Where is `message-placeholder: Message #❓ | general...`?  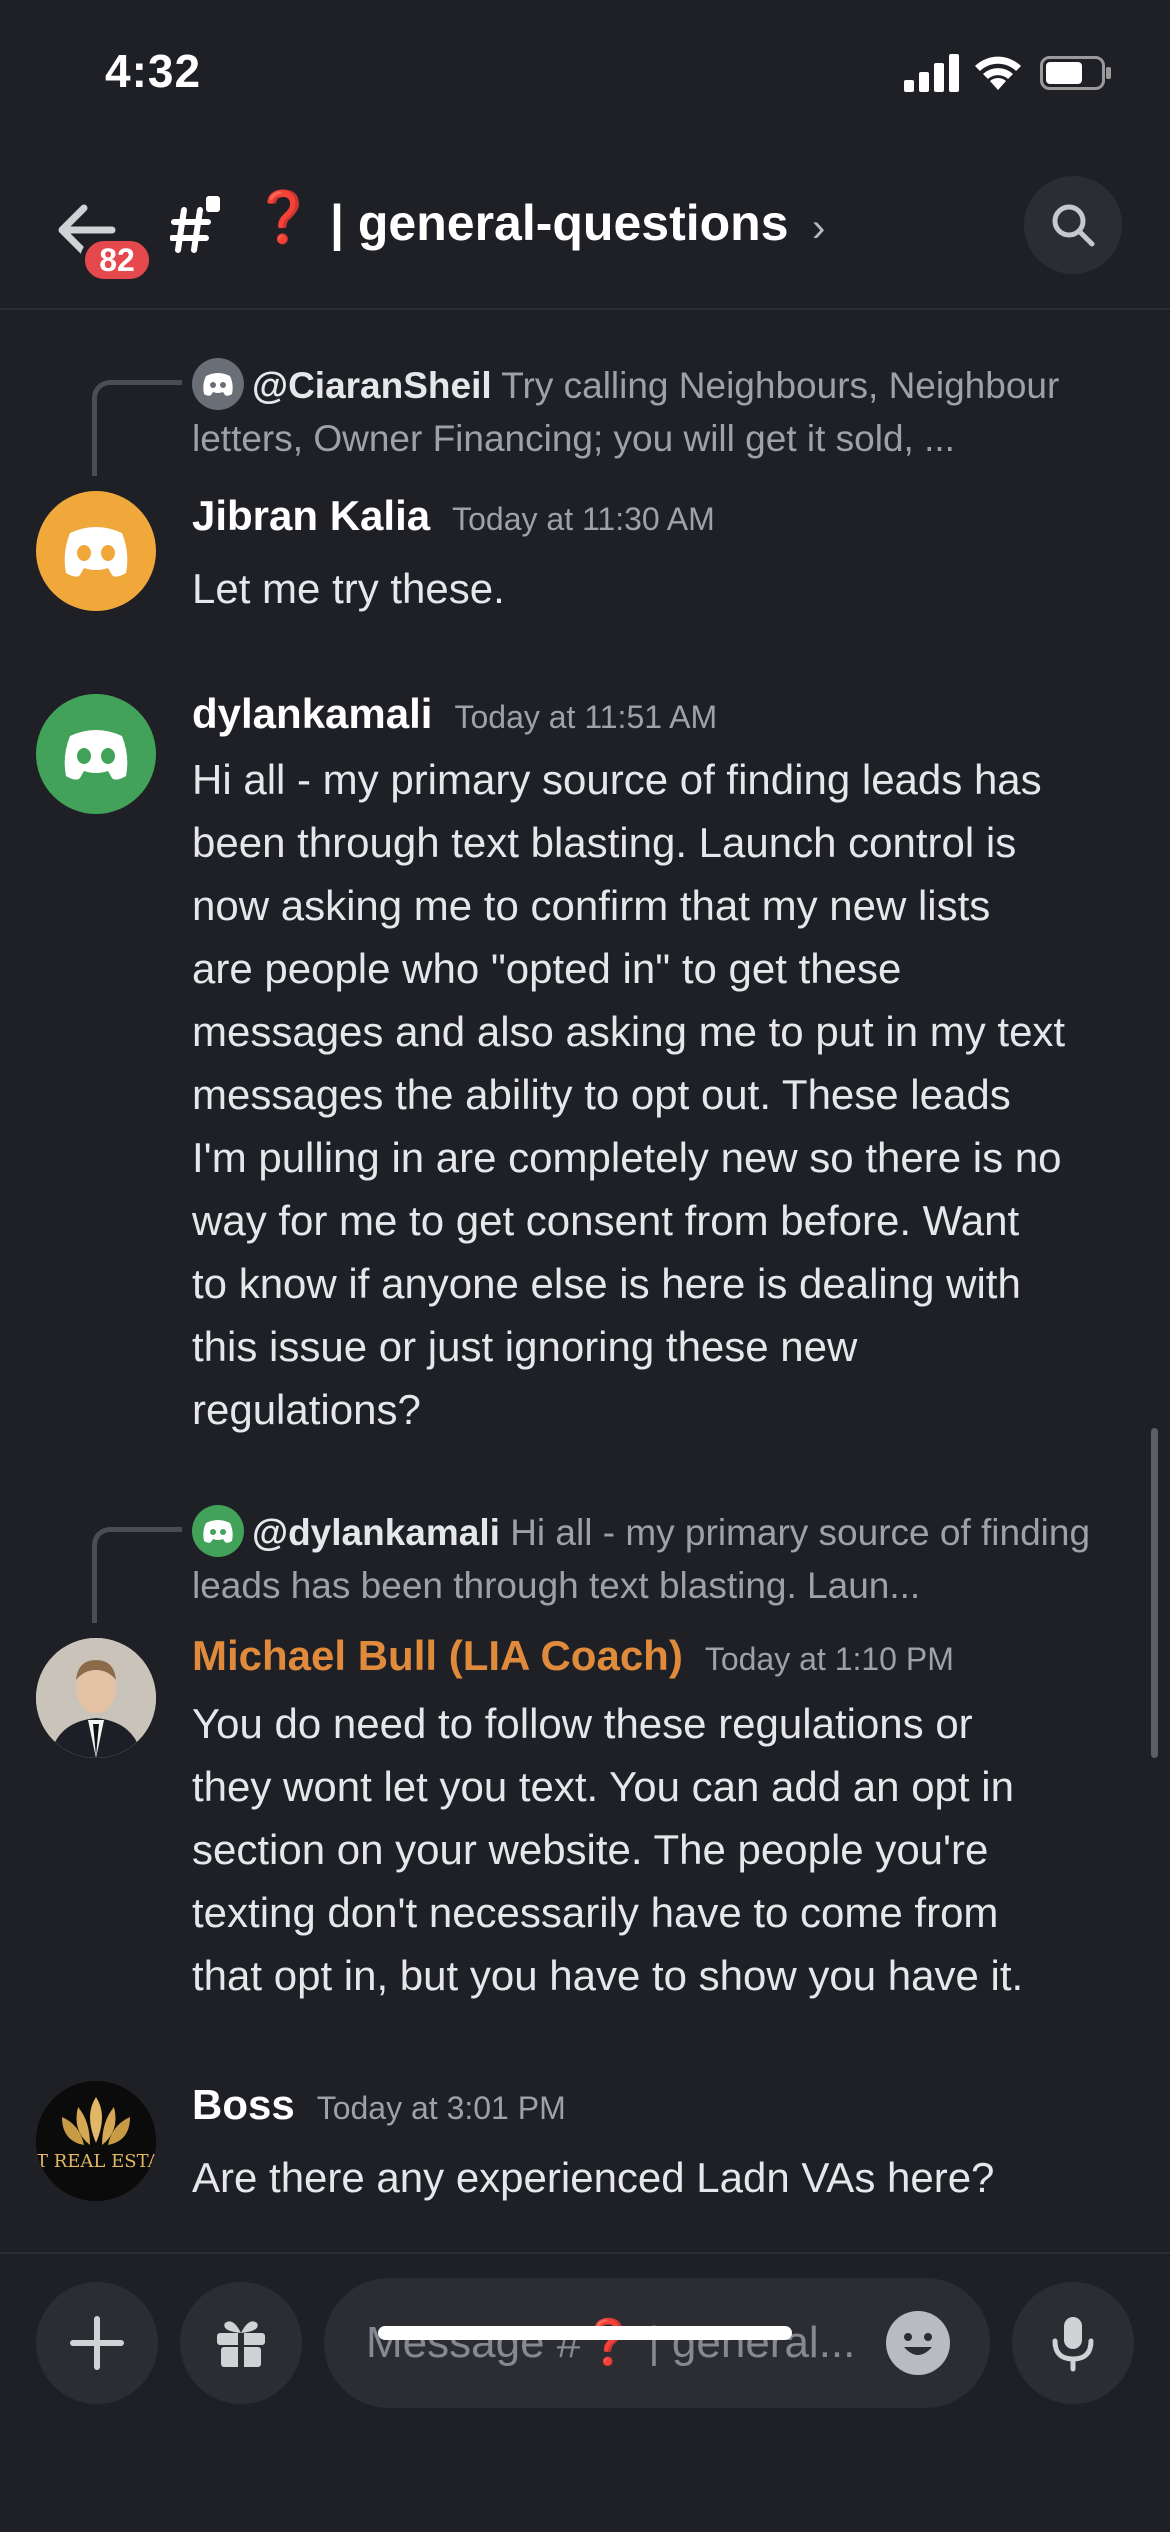
message-placeholder: Message #❓ | general... is located at coordinates (610, 2342).